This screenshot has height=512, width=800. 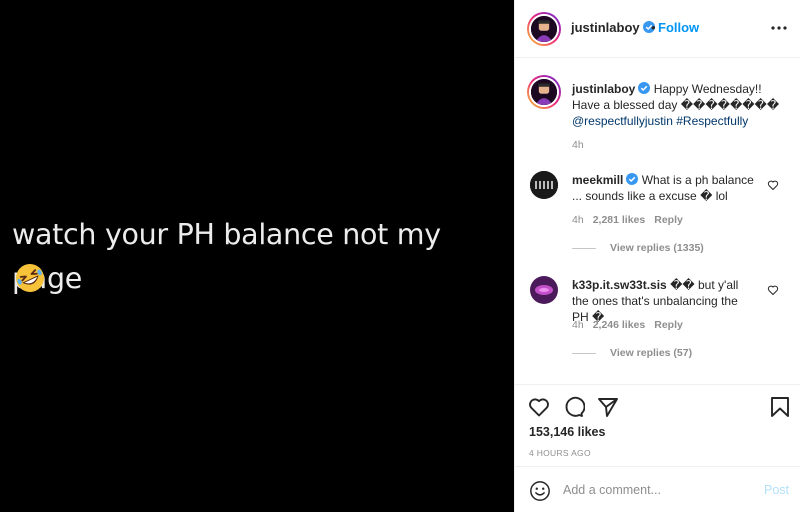 What do you see at coordinates (653, 490) in the screenshot?
I see `comment-input` at bounding box center [653, 490].